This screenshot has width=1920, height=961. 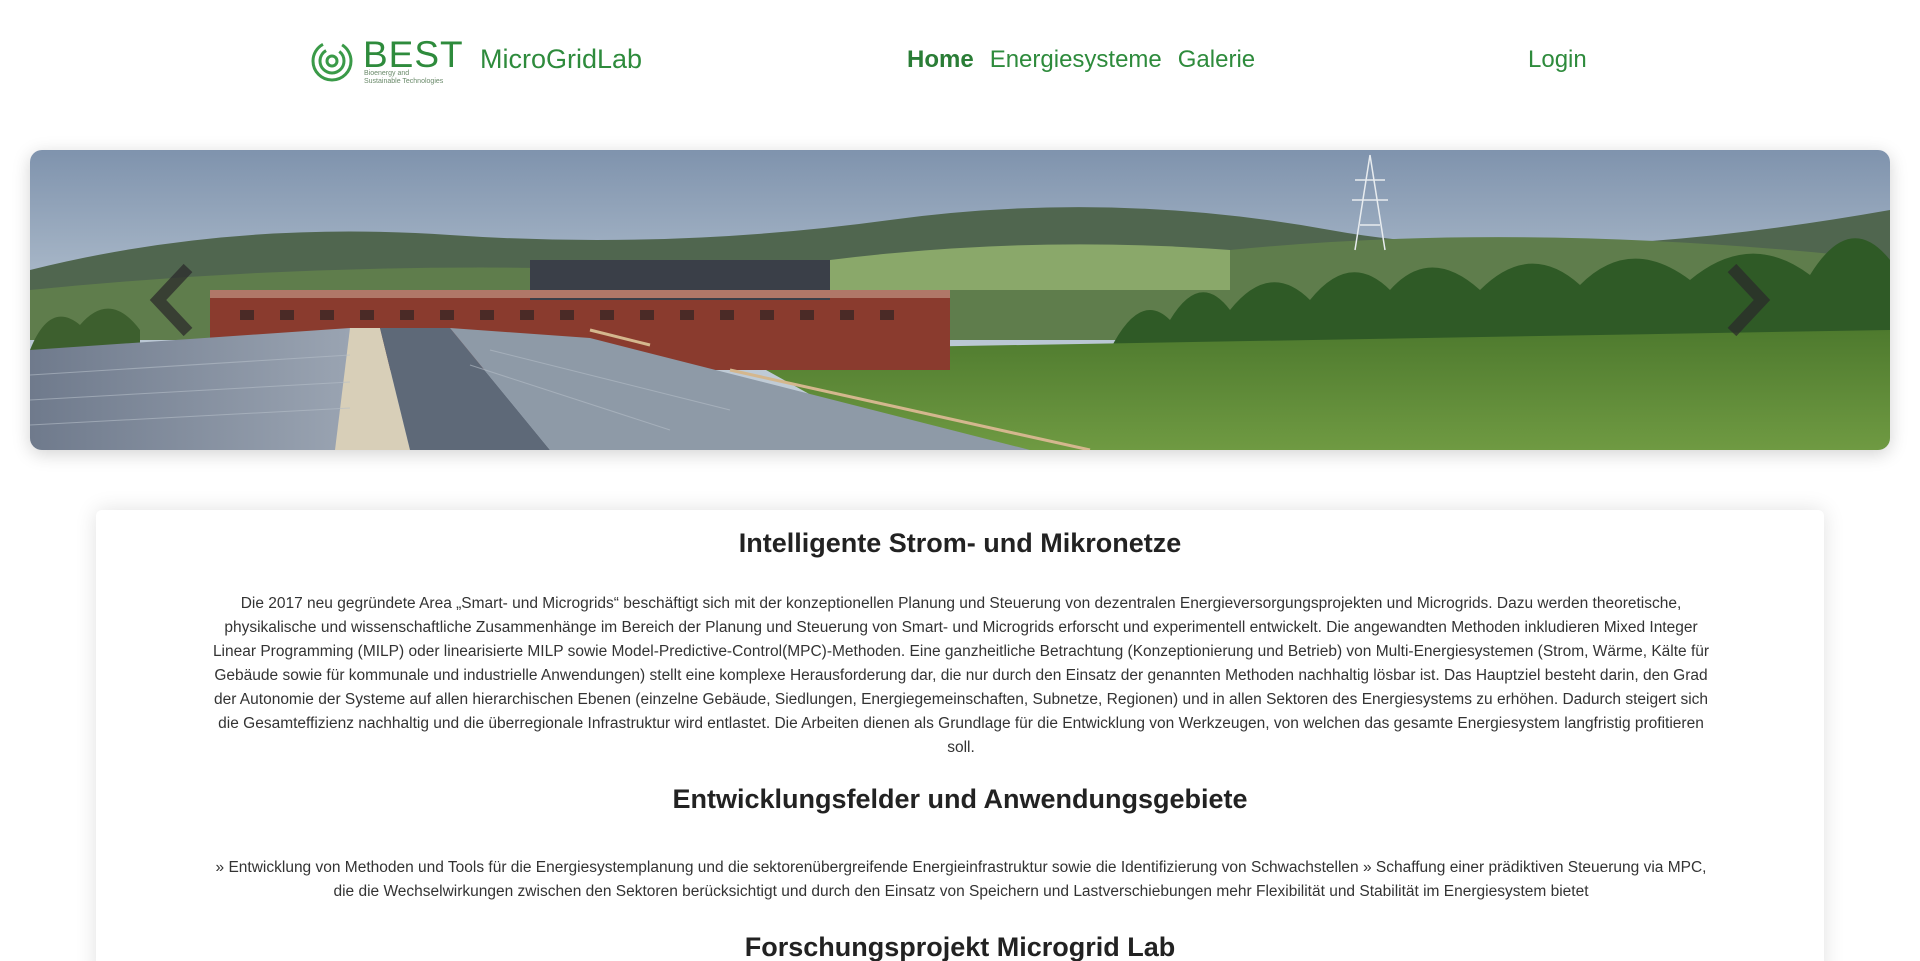 What do you see at coordinates (1216, 60) in the screenshot?
I see `nav-galerie: Galerie` at bounding box center [1216, 60].